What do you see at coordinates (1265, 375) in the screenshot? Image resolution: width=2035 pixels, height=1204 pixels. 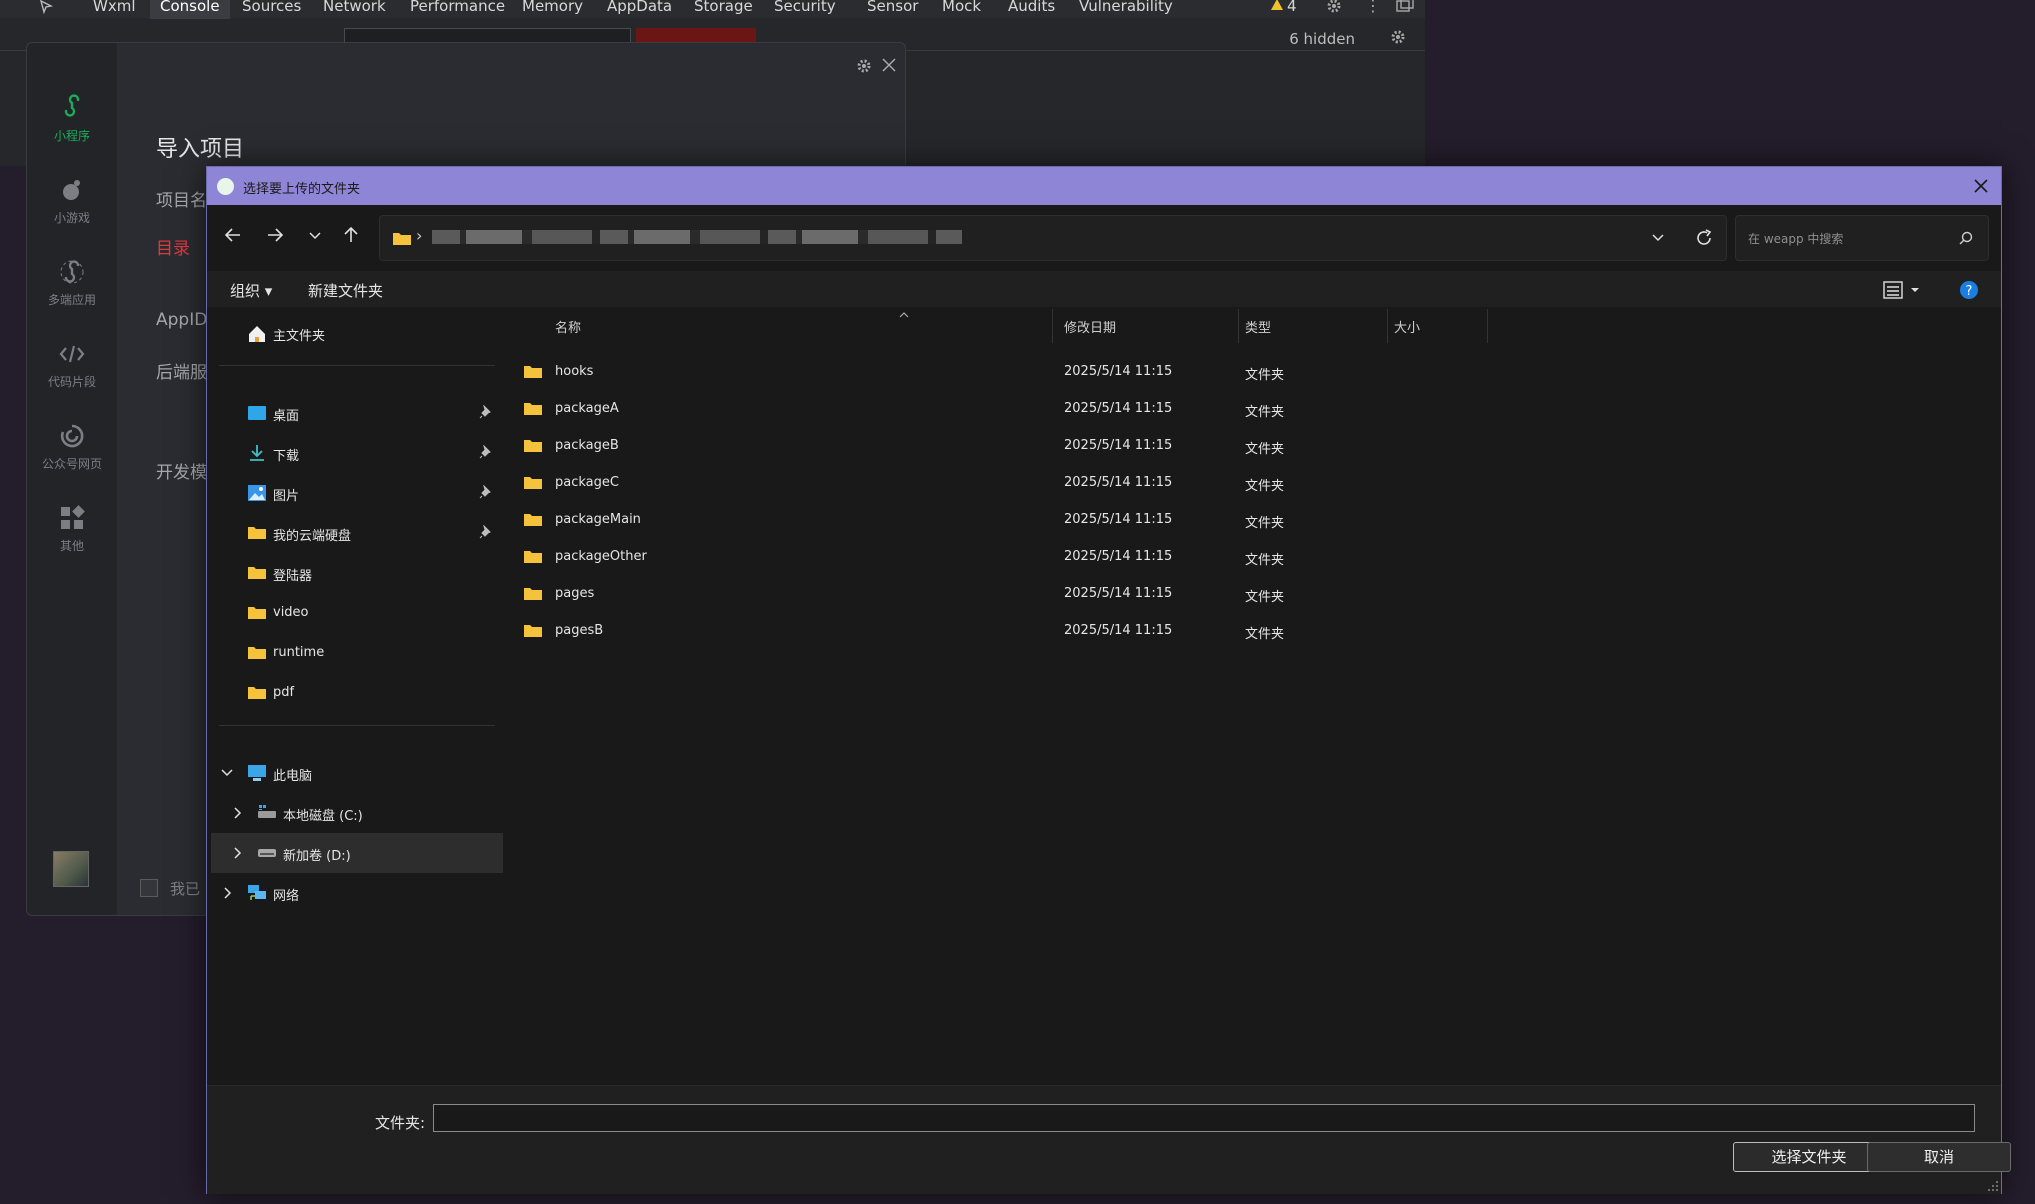 I see `file-type: 文件夹` at bounding box center [1265, 375].